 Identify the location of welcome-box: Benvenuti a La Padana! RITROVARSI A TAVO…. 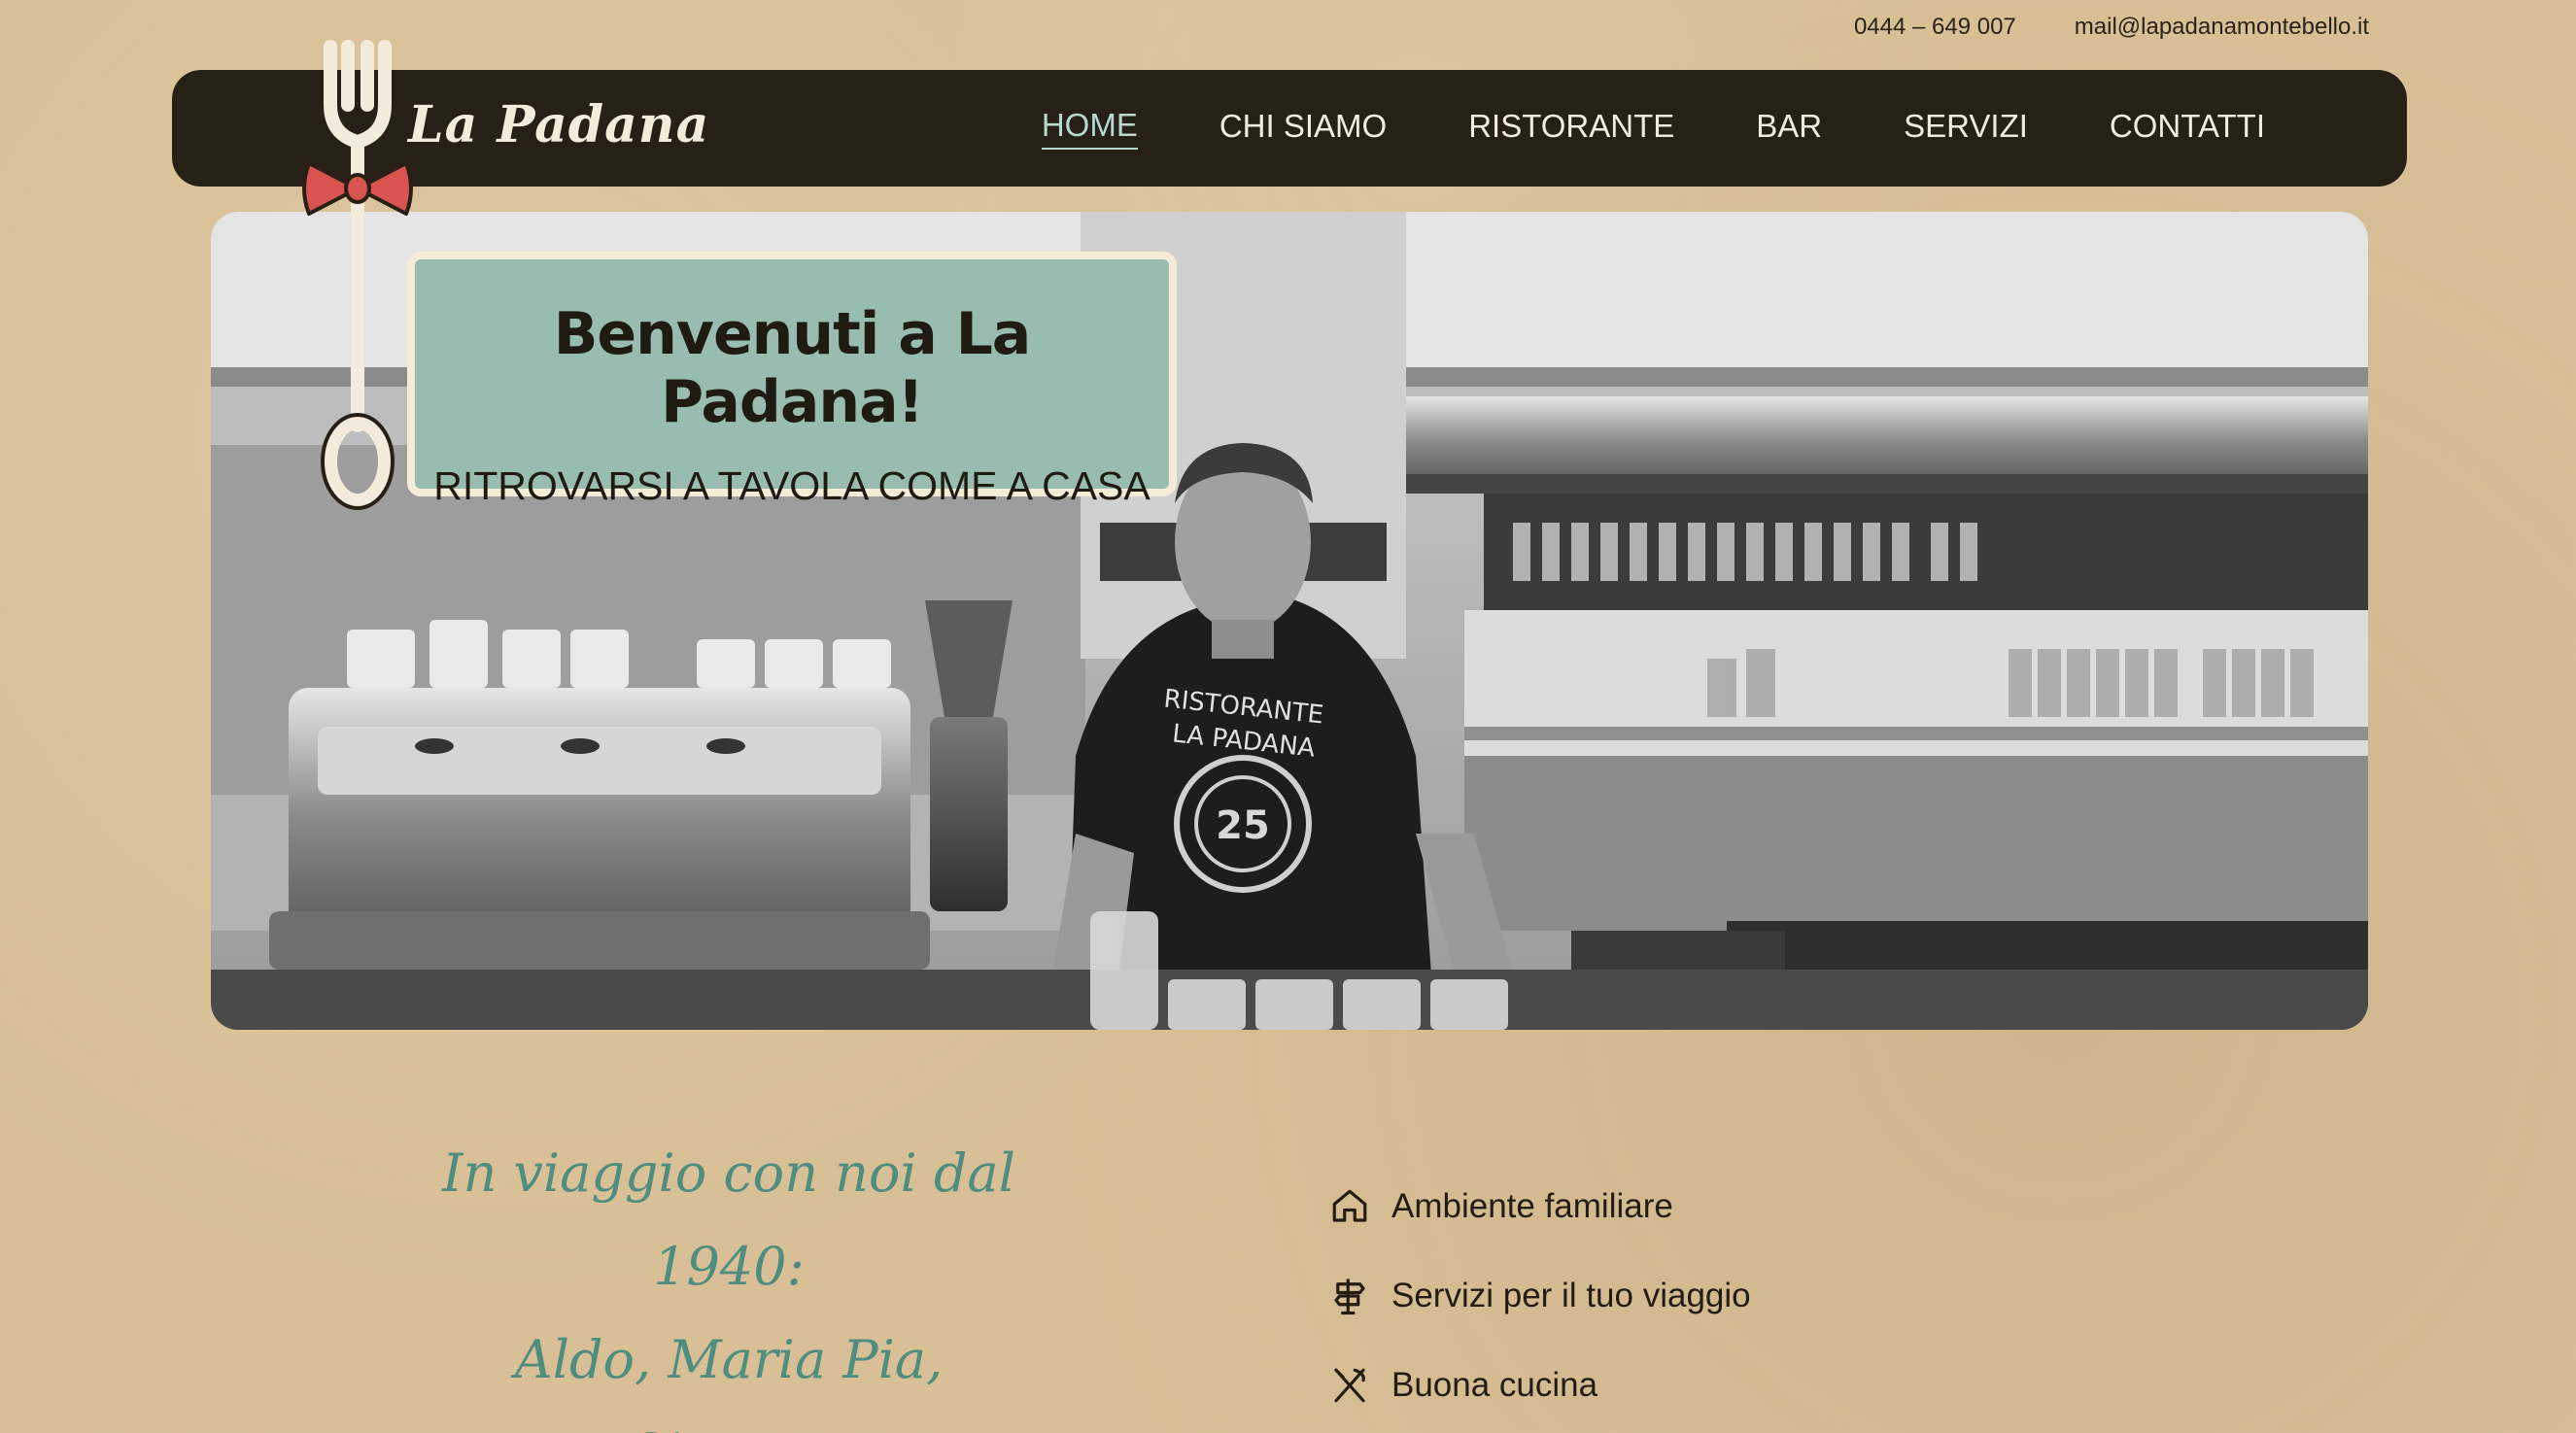
(792, 380).